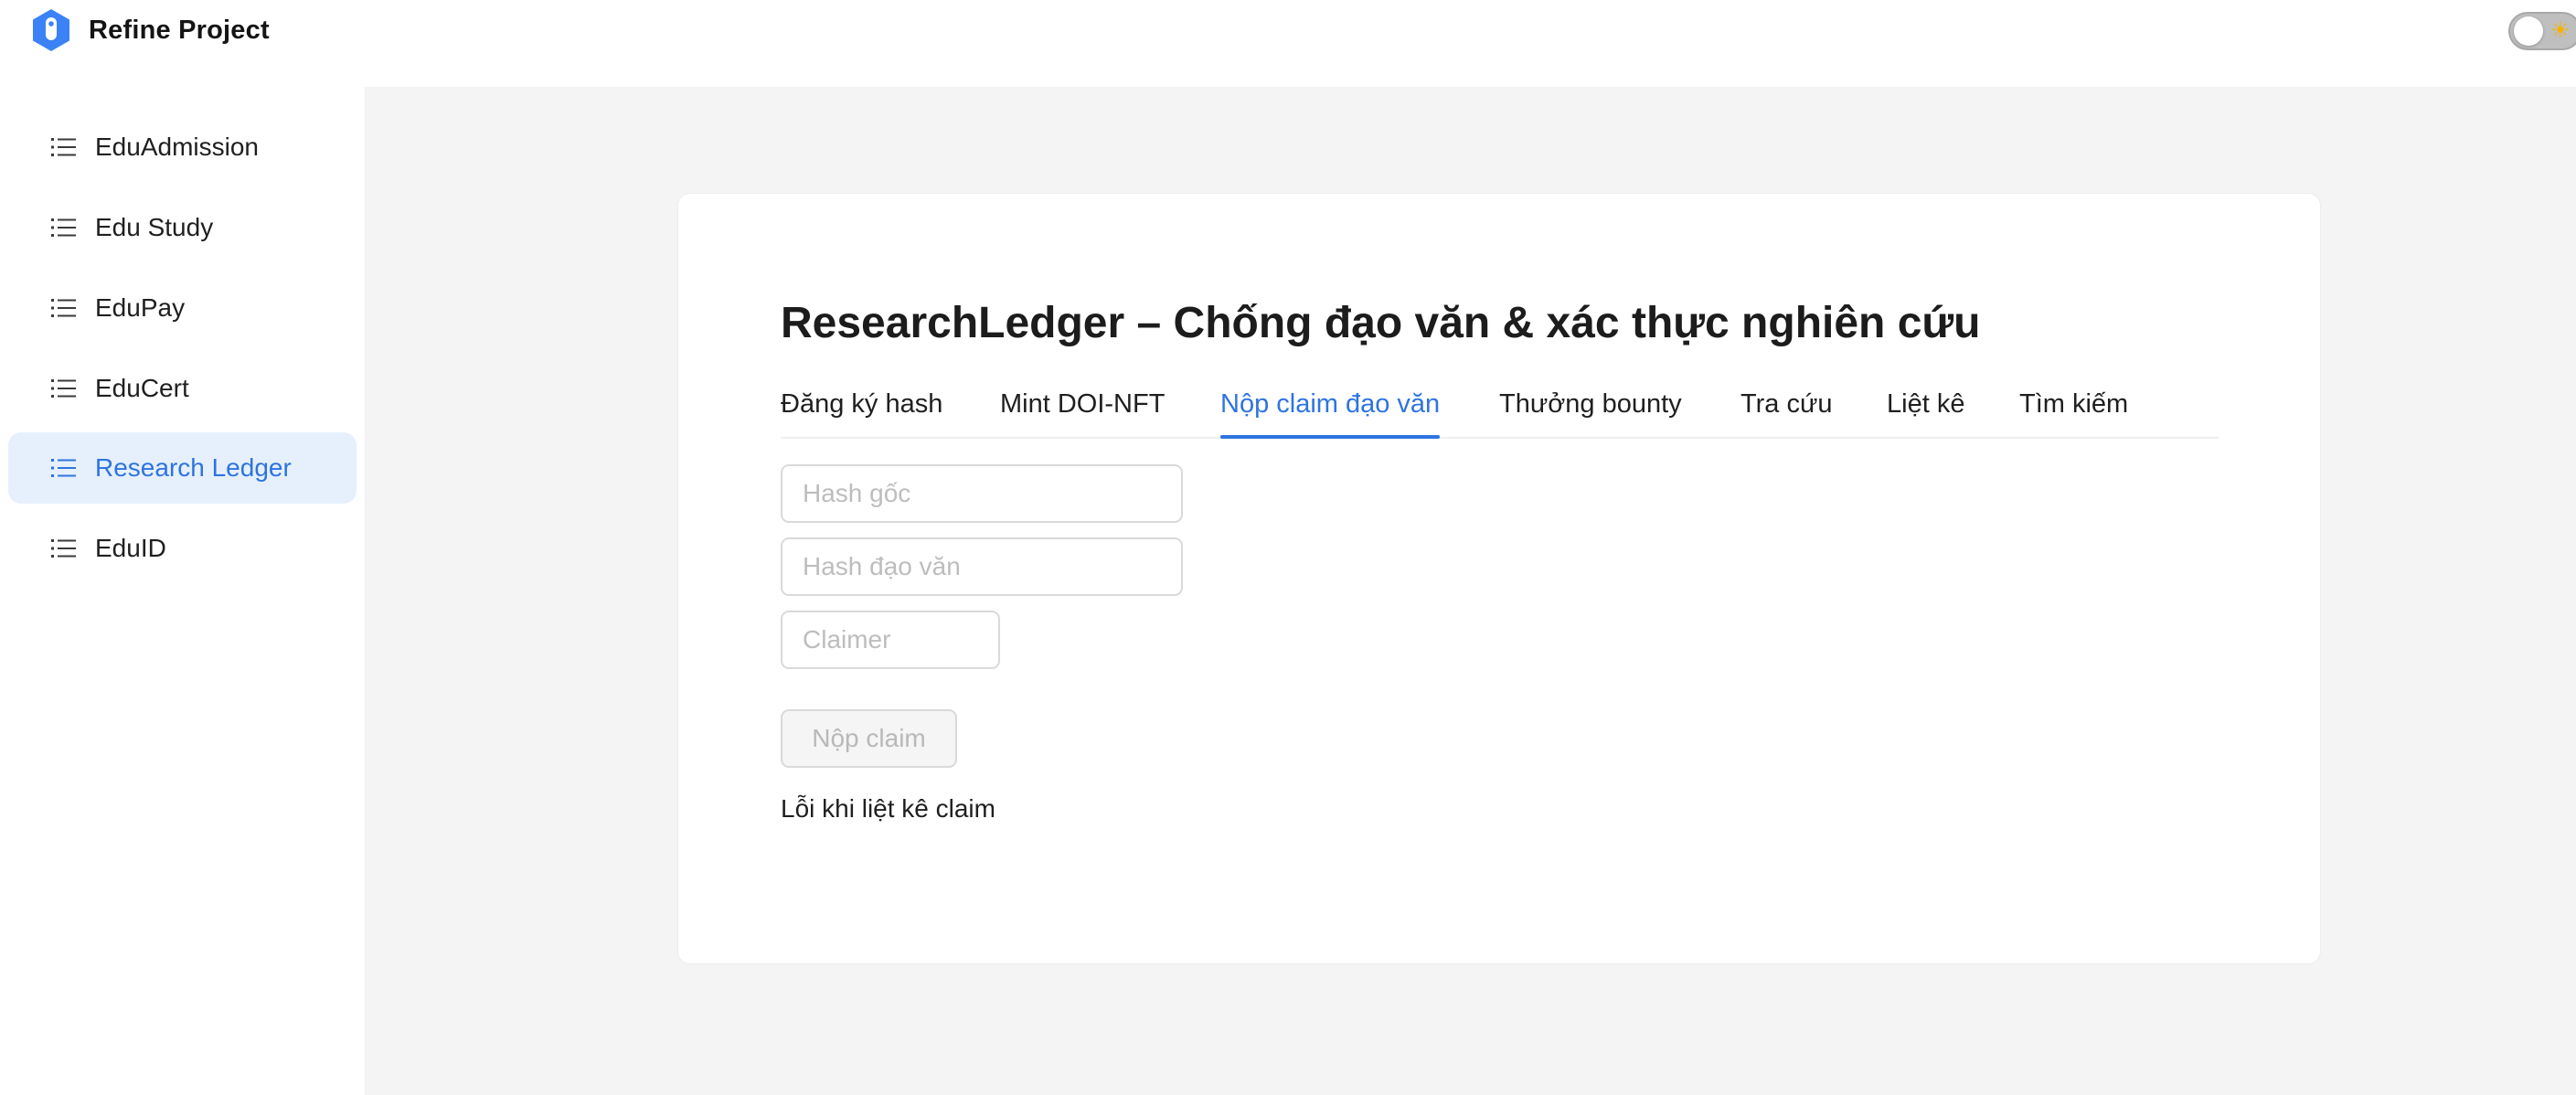  Describe the element at coordinates (51, 30) in the screenshot. I see `refine-logo-icon` at that location.